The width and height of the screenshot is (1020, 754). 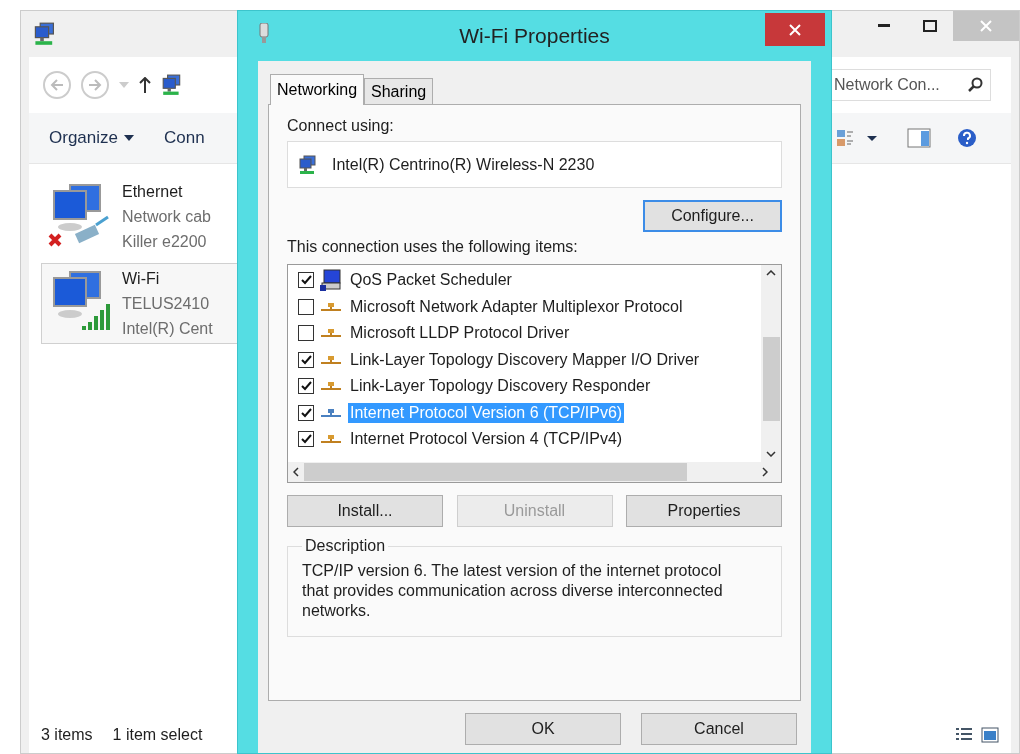 I want to click on field-label: Connect using:, so click(x=341, y=126).